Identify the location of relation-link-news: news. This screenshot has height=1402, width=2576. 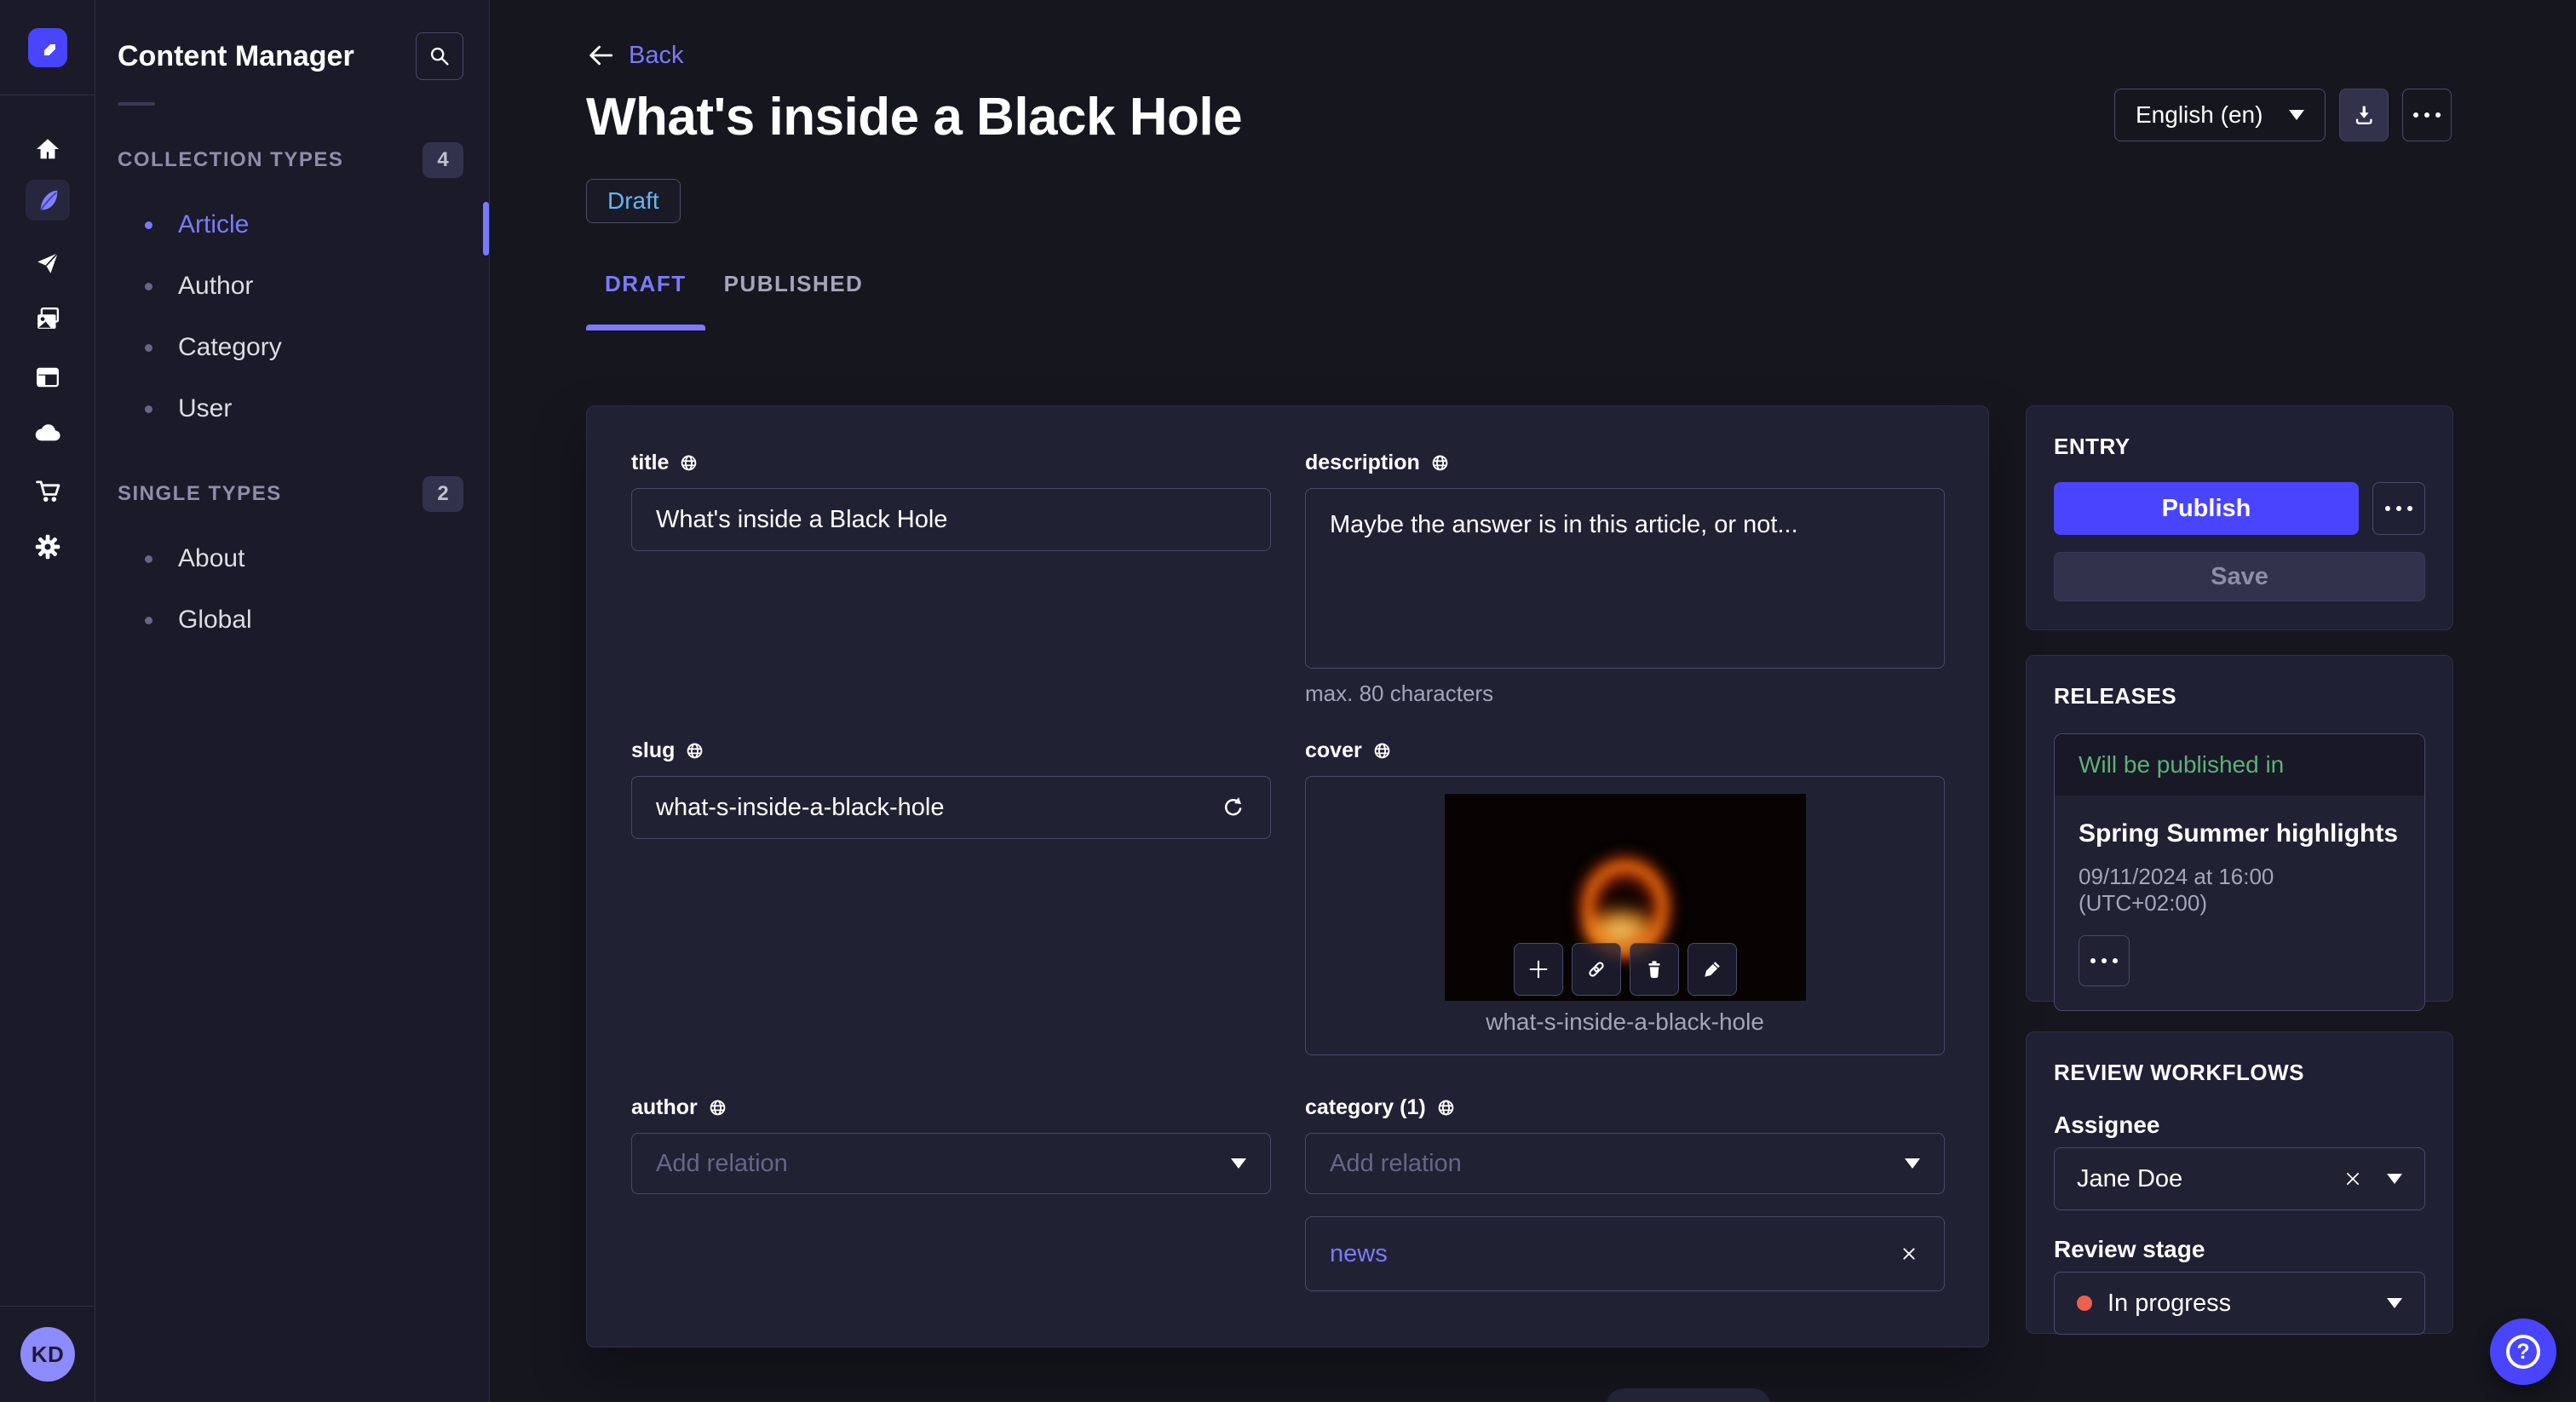
(1359, 1254).